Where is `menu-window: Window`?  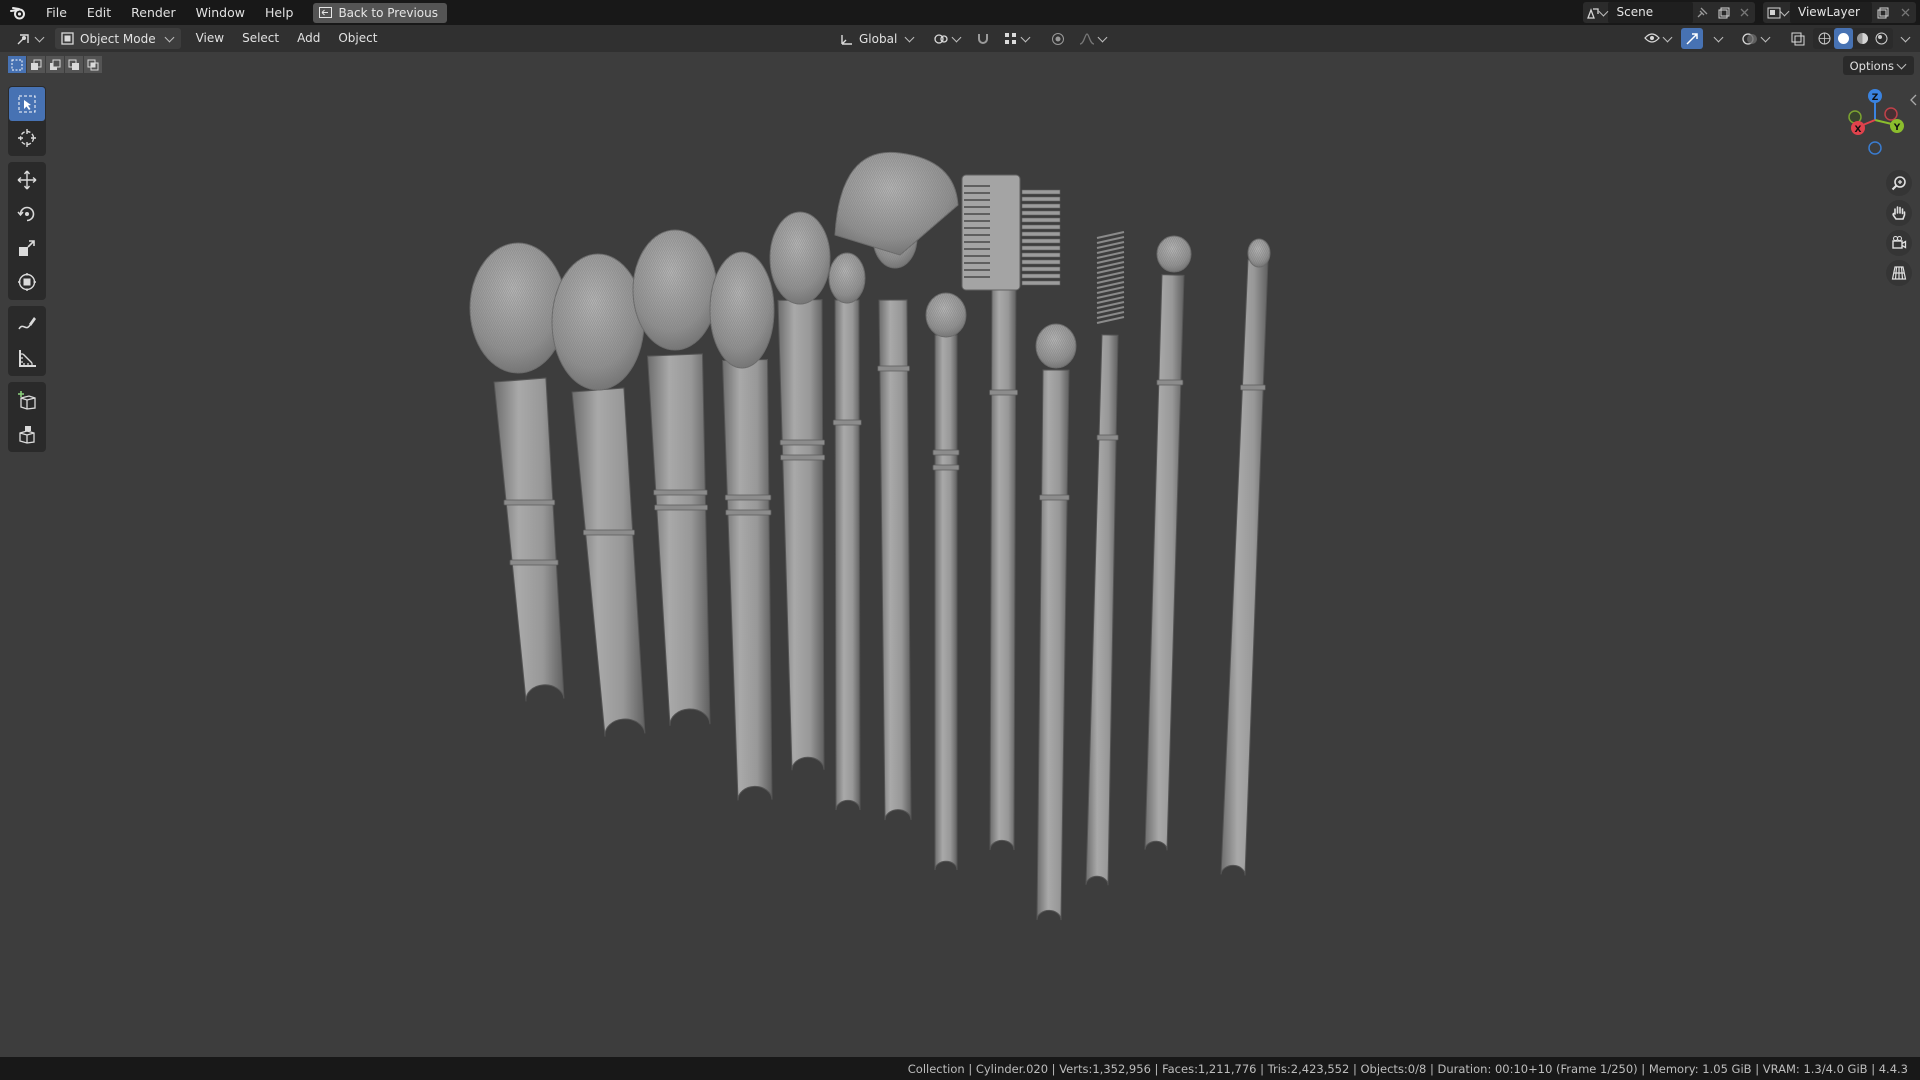 menu-window: Window is located at coordinates (220, 12).